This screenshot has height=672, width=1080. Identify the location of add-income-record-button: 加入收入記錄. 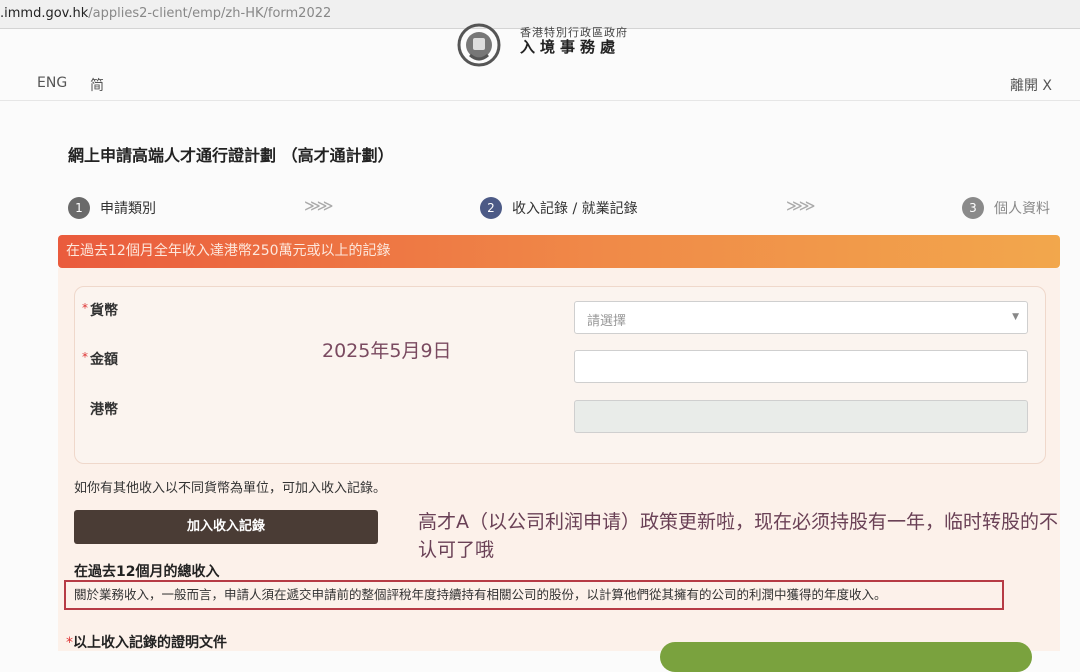
(226, 527).